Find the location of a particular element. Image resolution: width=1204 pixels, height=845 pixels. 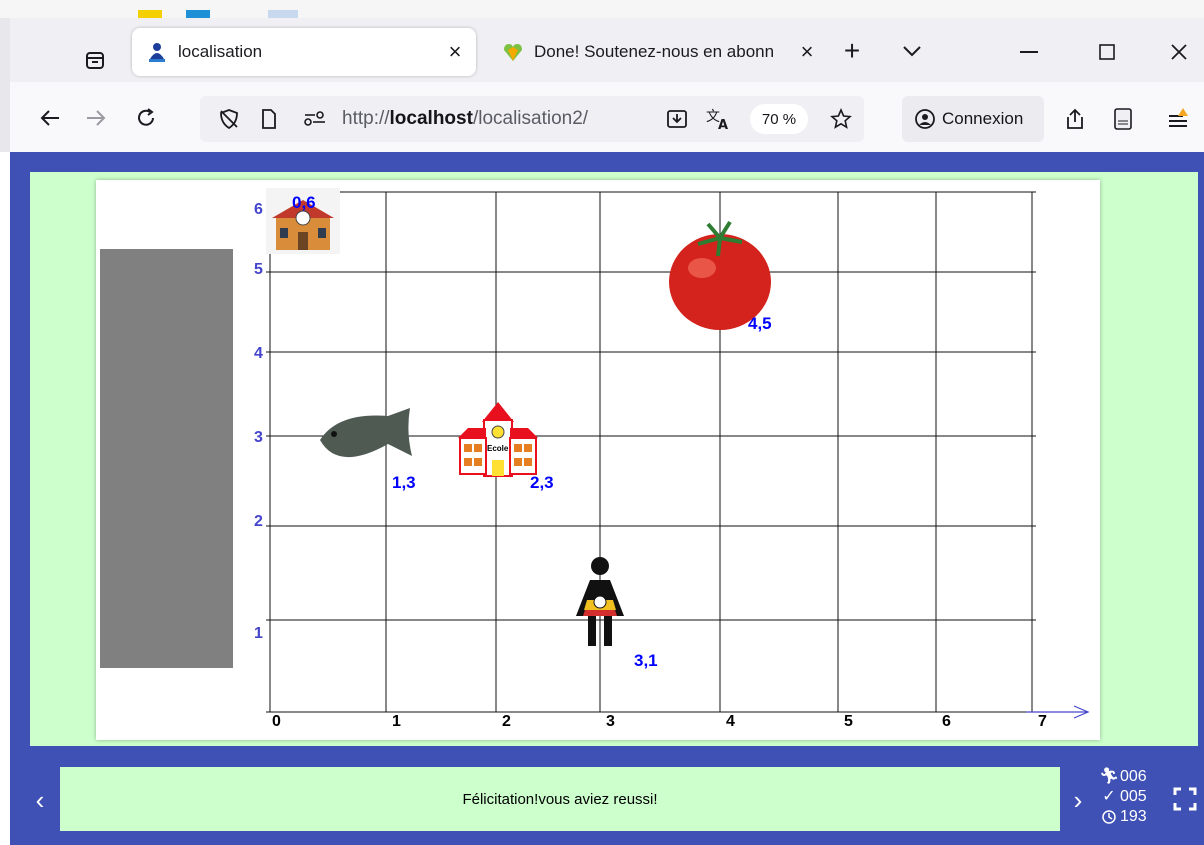

save-to-pocket-download-icon is located at coordinates (677, 119).